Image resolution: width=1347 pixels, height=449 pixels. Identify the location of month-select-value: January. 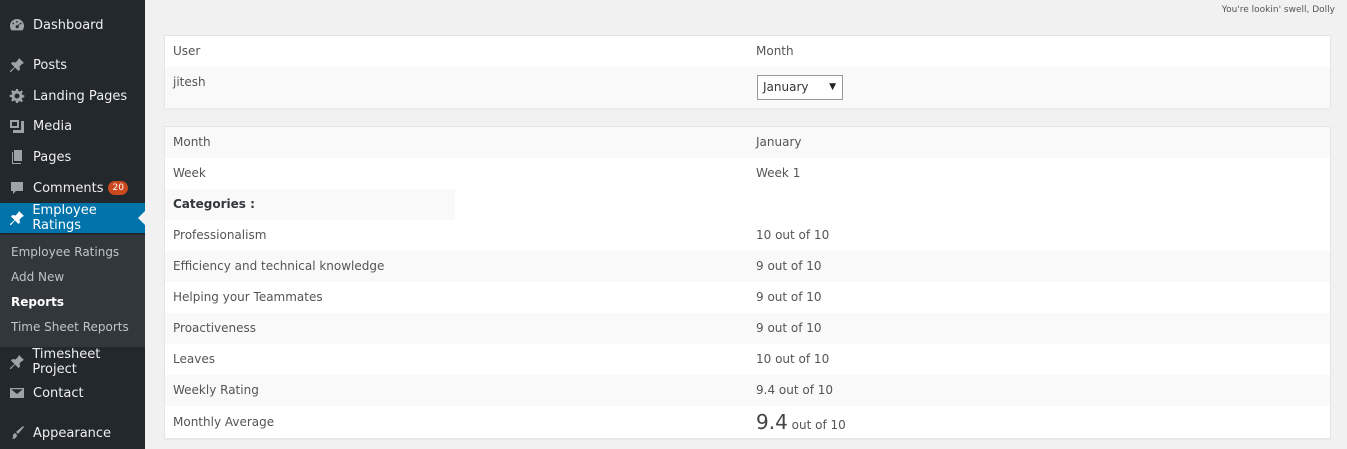
(786, 87).